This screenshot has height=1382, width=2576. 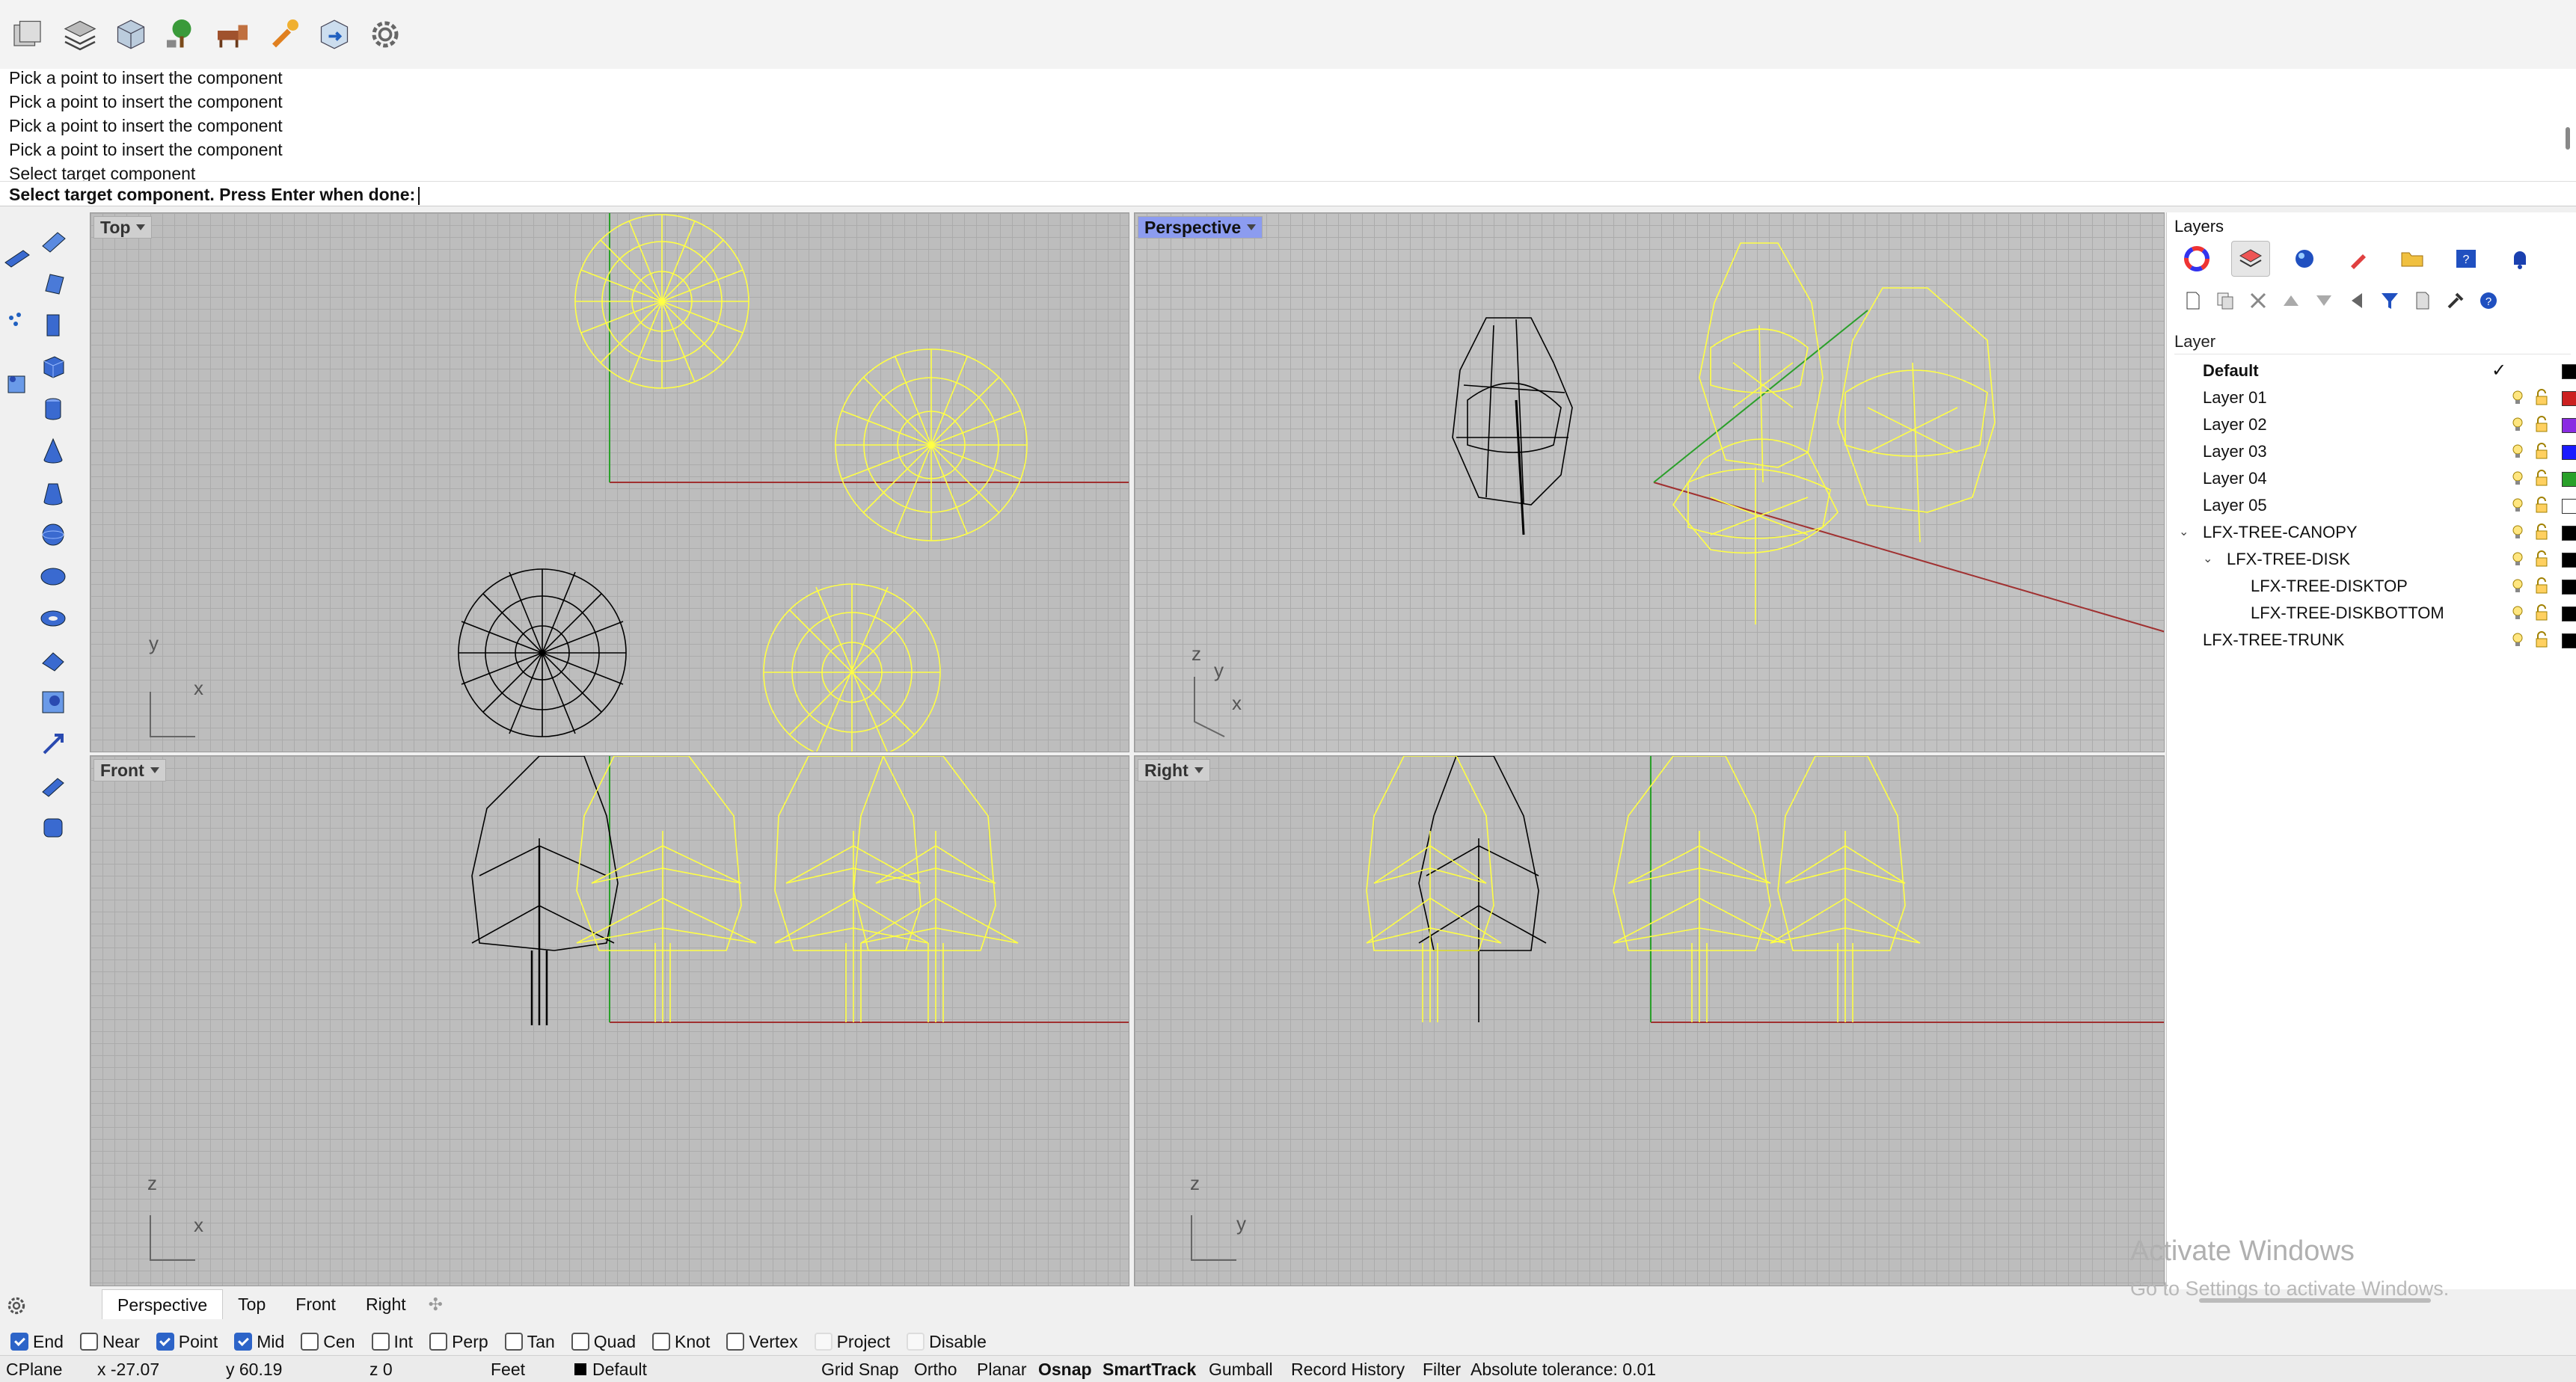 What do you see at coordinates (392, 1342) in the screenshot?
I see `osnap-int: Int` at bounding box center [392, 1342].